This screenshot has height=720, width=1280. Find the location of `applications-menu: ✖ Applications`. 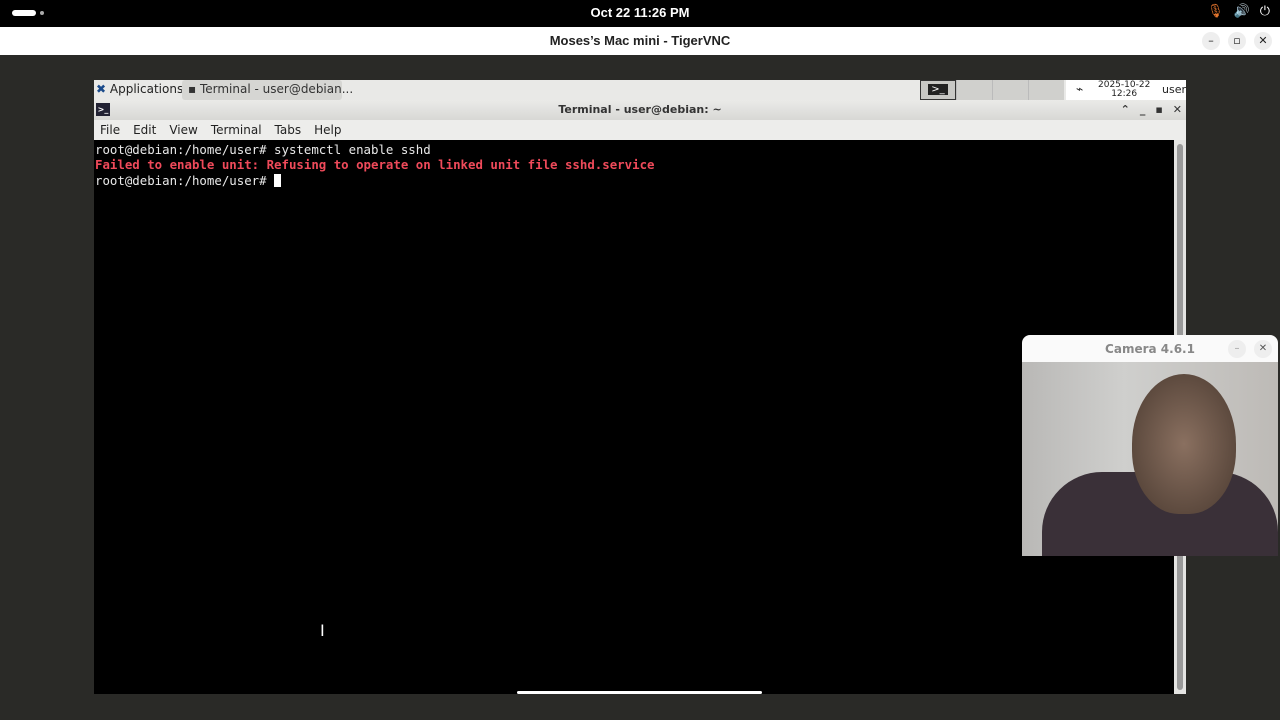

applications-menu: ✖ Applications is located at coordinates (139, 89).